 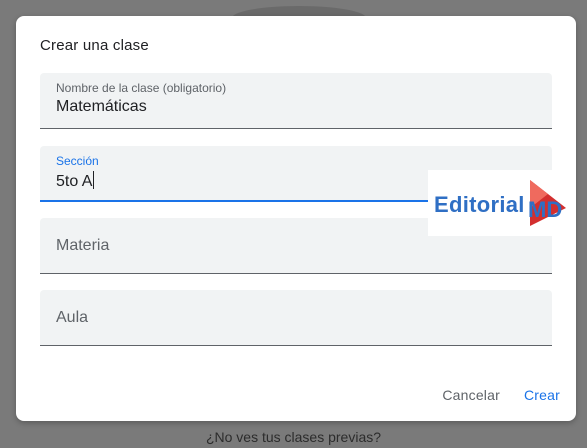 What do you see at coordinates (293, 437) in the screenshot?
I see `previous-classes-link: ¿No ves tus clases previas?` at bounding box center [293, 437].